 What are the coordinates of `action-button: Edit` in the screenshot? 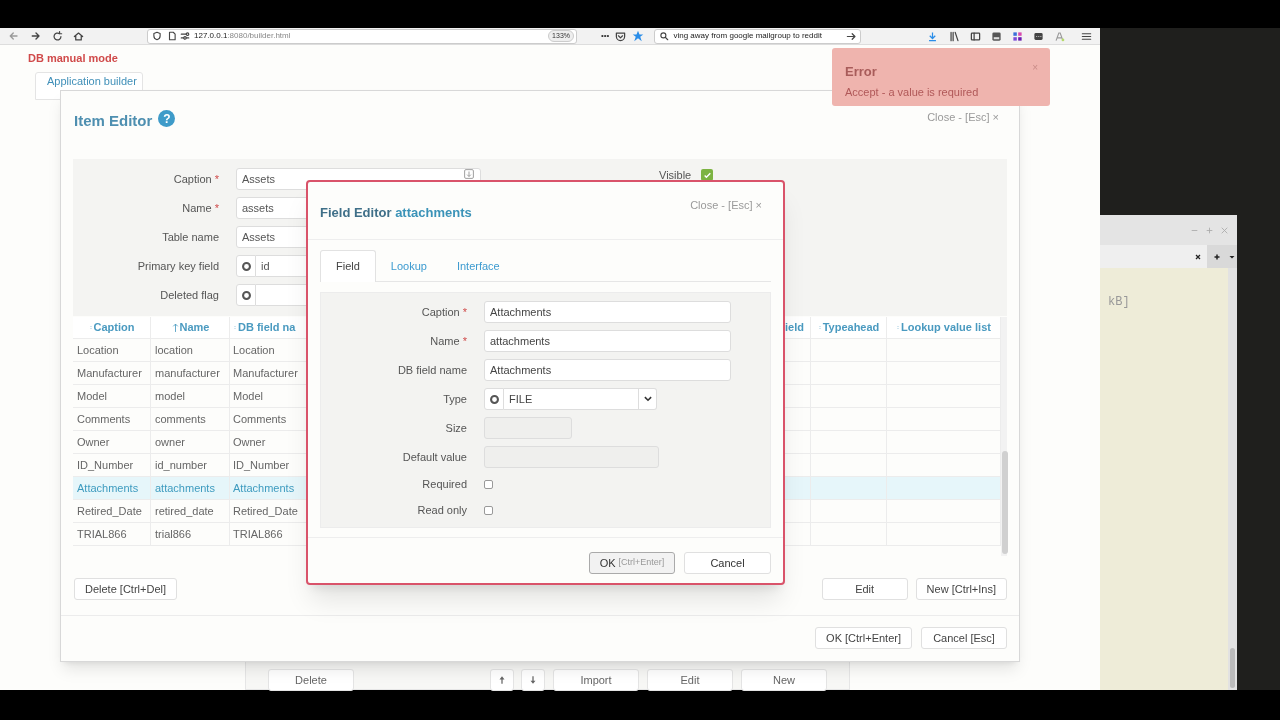 It's located at (864, 589).